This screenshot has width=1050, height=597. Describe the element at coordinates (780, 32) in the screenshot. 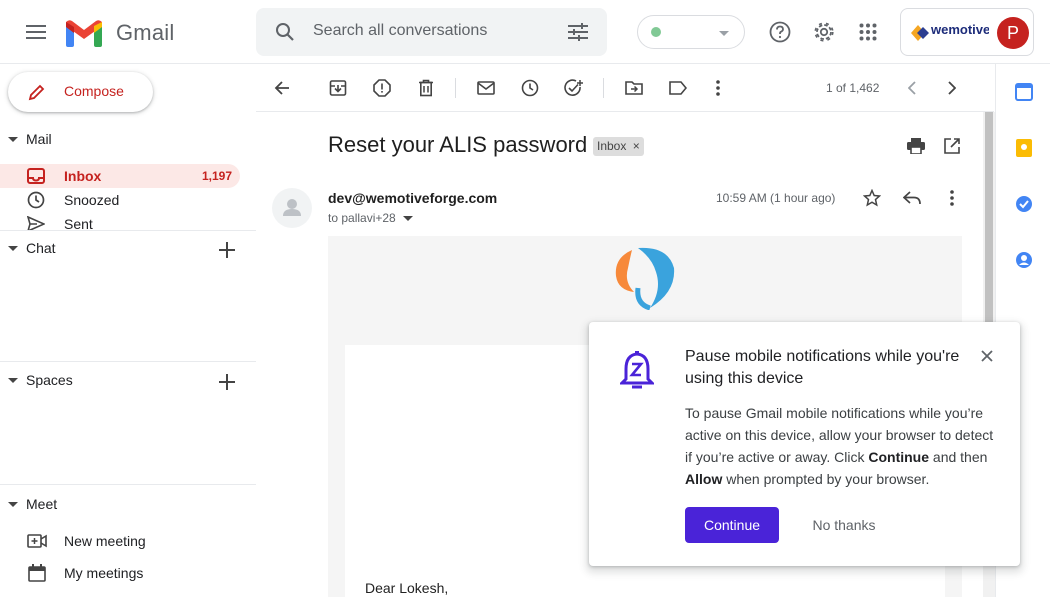

I see `help-icon` at that location.